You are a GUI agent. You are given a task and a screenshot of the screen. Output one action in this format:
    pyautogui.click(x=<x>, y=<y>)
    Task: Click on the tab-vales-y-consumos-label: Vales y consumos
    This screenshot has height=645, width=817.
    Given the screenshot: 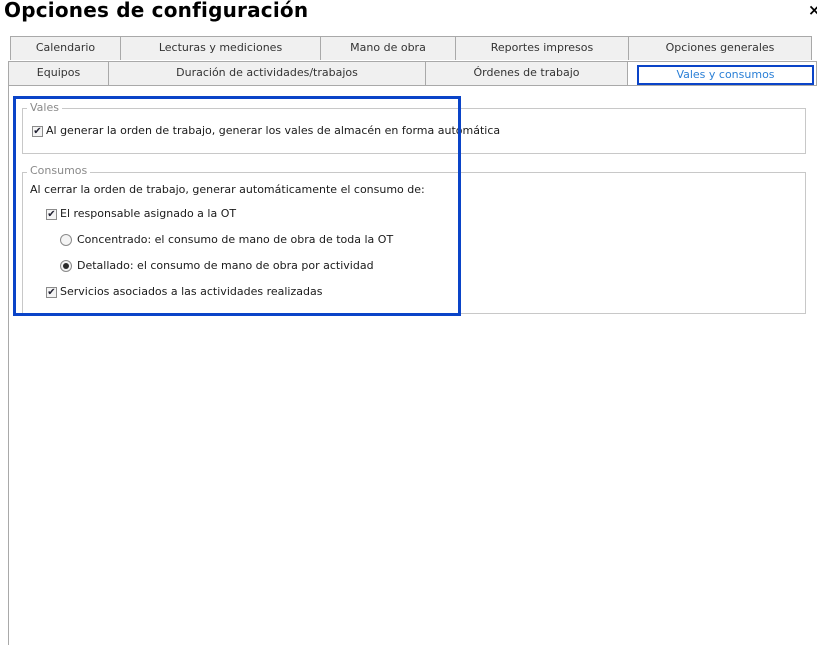 What is the action you would take?
    pyautogui.click(x=725, y=75)
    